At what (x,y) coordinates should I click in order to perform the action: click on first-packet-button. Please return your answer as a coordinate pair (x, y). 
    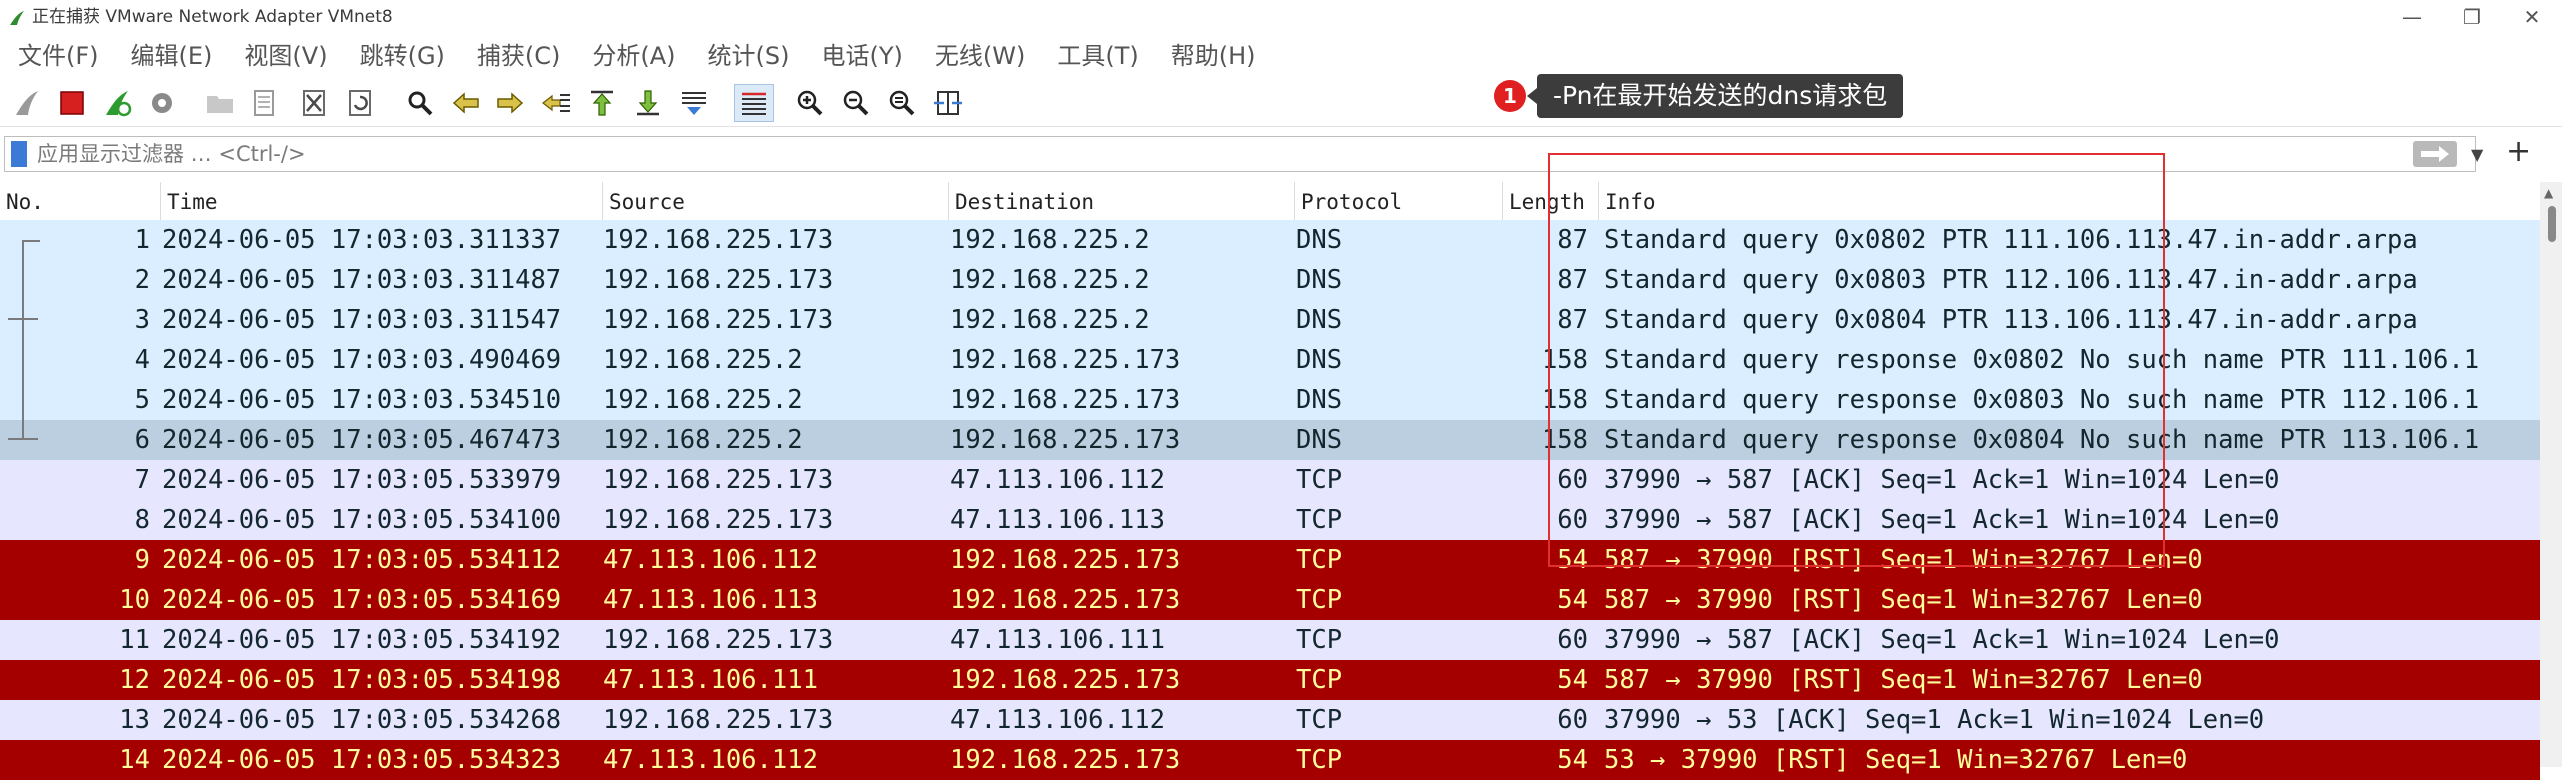
    Looking at the image, I should click on (602, 103).